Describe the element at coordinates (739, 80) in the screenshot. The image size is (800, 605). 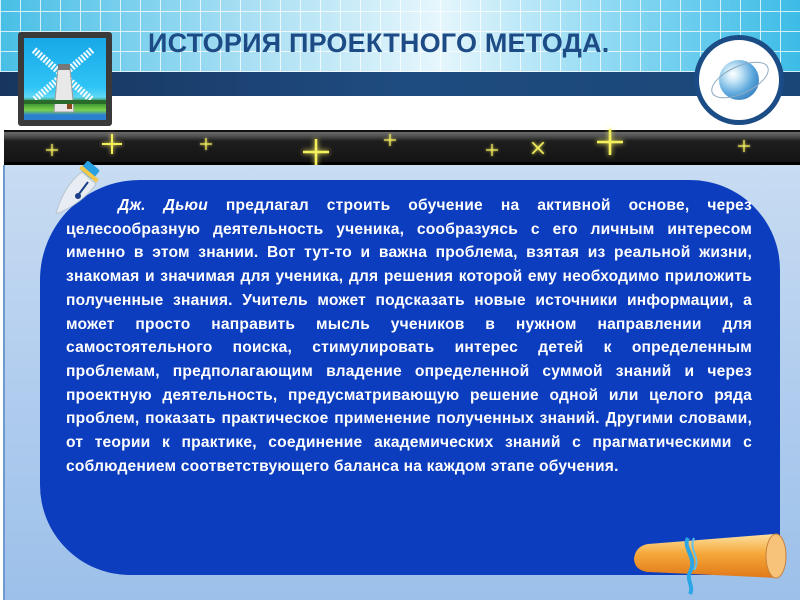
I see `globe-badge` at that location.